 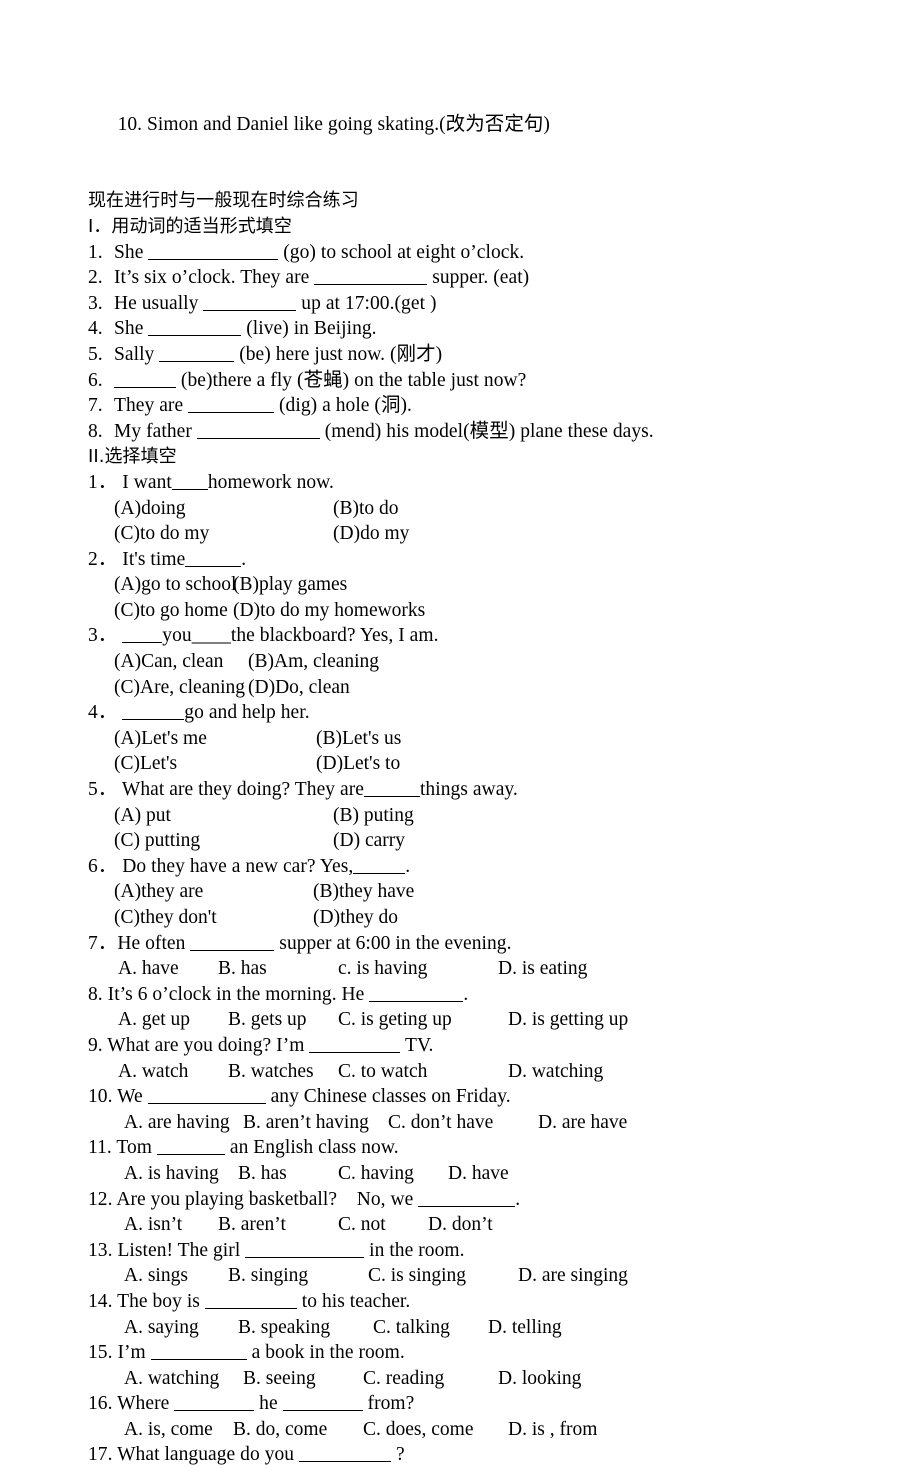 I want to click on mc-option: C. is geting up, so click(x=423, y=1020).